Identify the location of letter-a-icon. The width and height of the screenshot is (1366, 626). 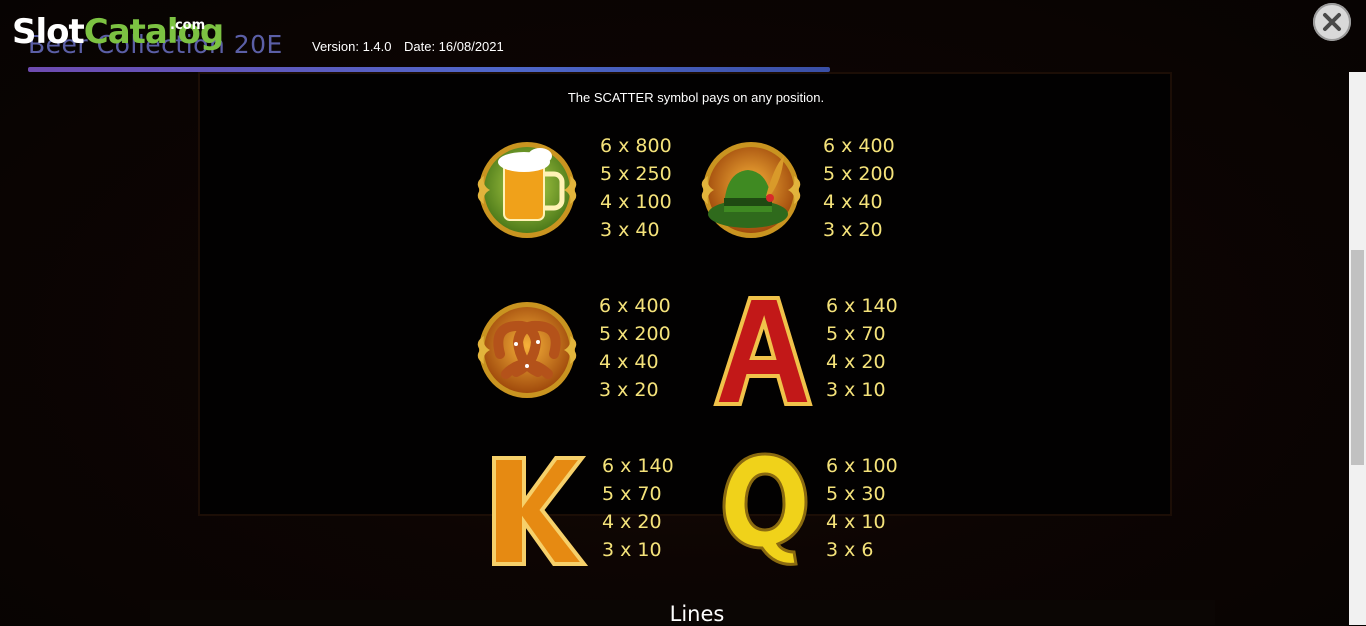
(761, 351).